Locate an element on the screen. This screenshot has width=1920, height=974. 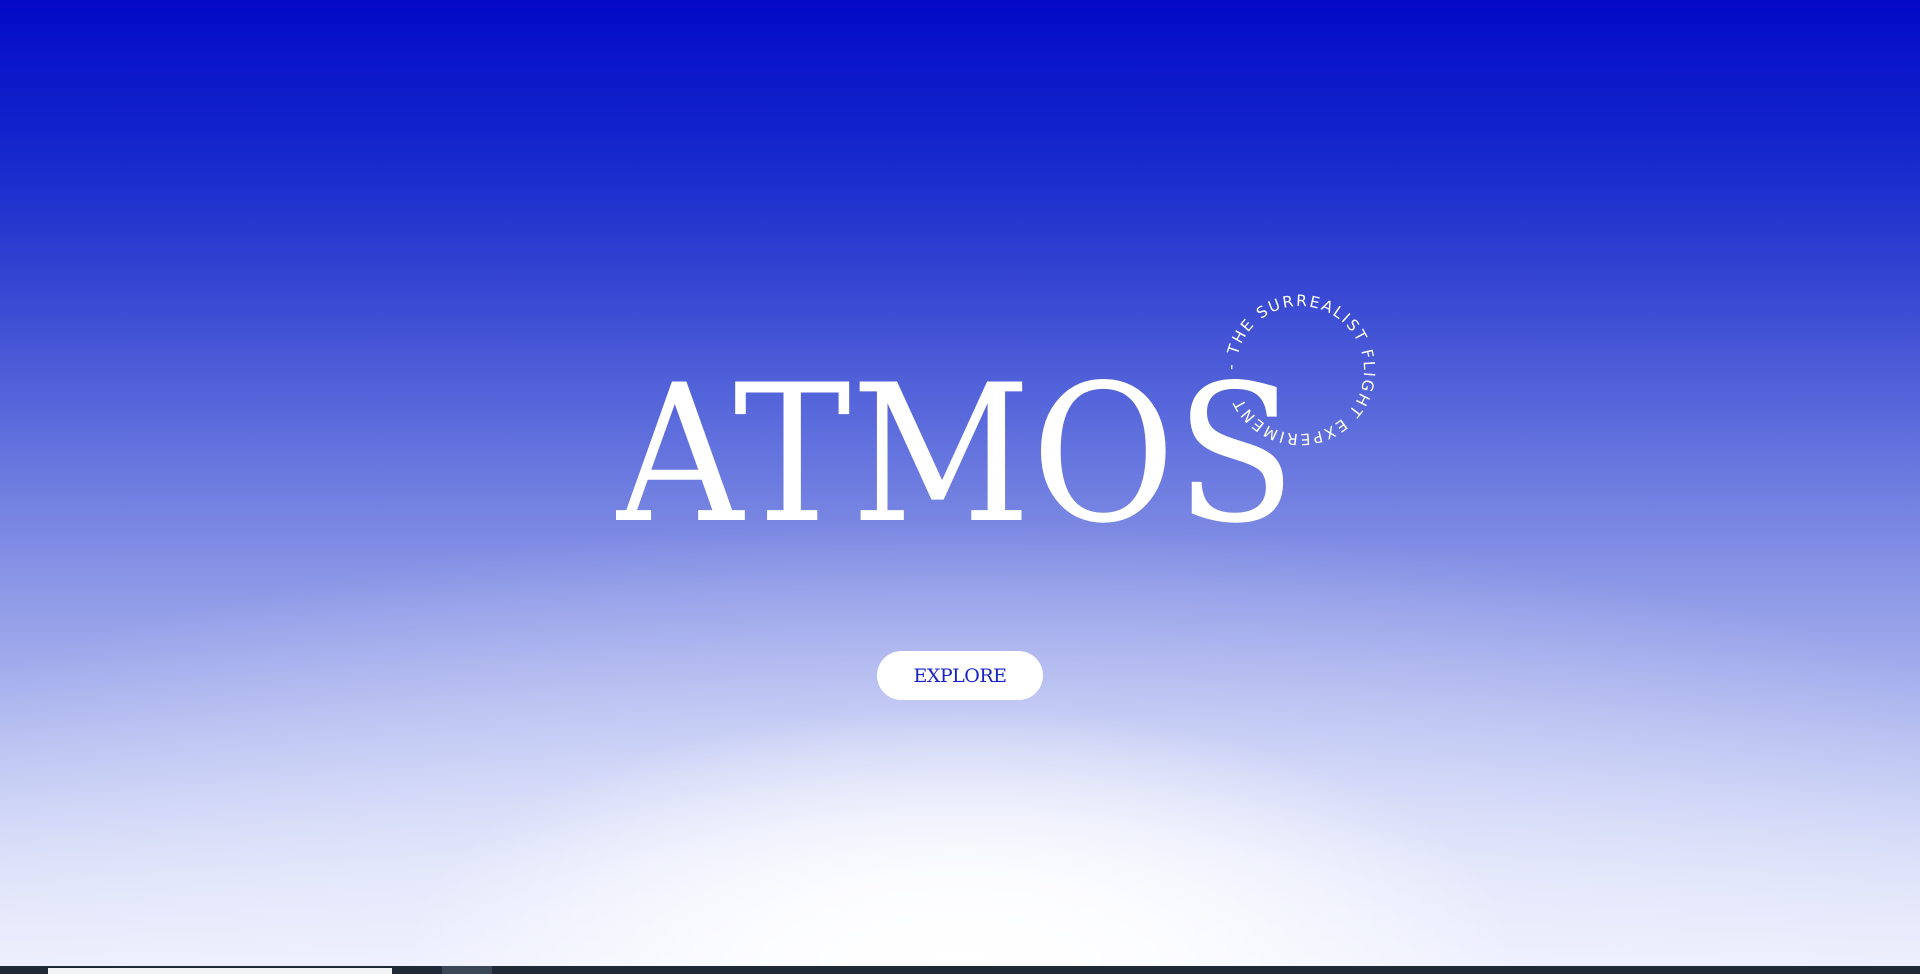
tagline-text: - THE SURREALIST FLIGHT EXPERIMENT is located at coordinates (1300, 370).